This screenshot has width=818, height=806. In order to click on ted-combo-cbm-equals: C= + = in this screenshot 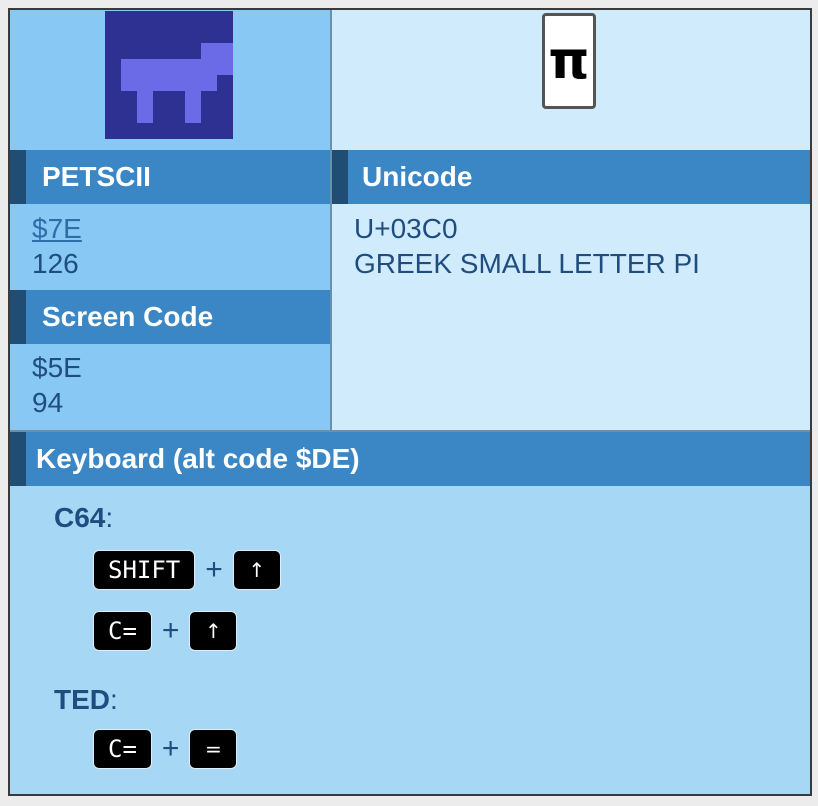, I will do `click(165, 749)`.